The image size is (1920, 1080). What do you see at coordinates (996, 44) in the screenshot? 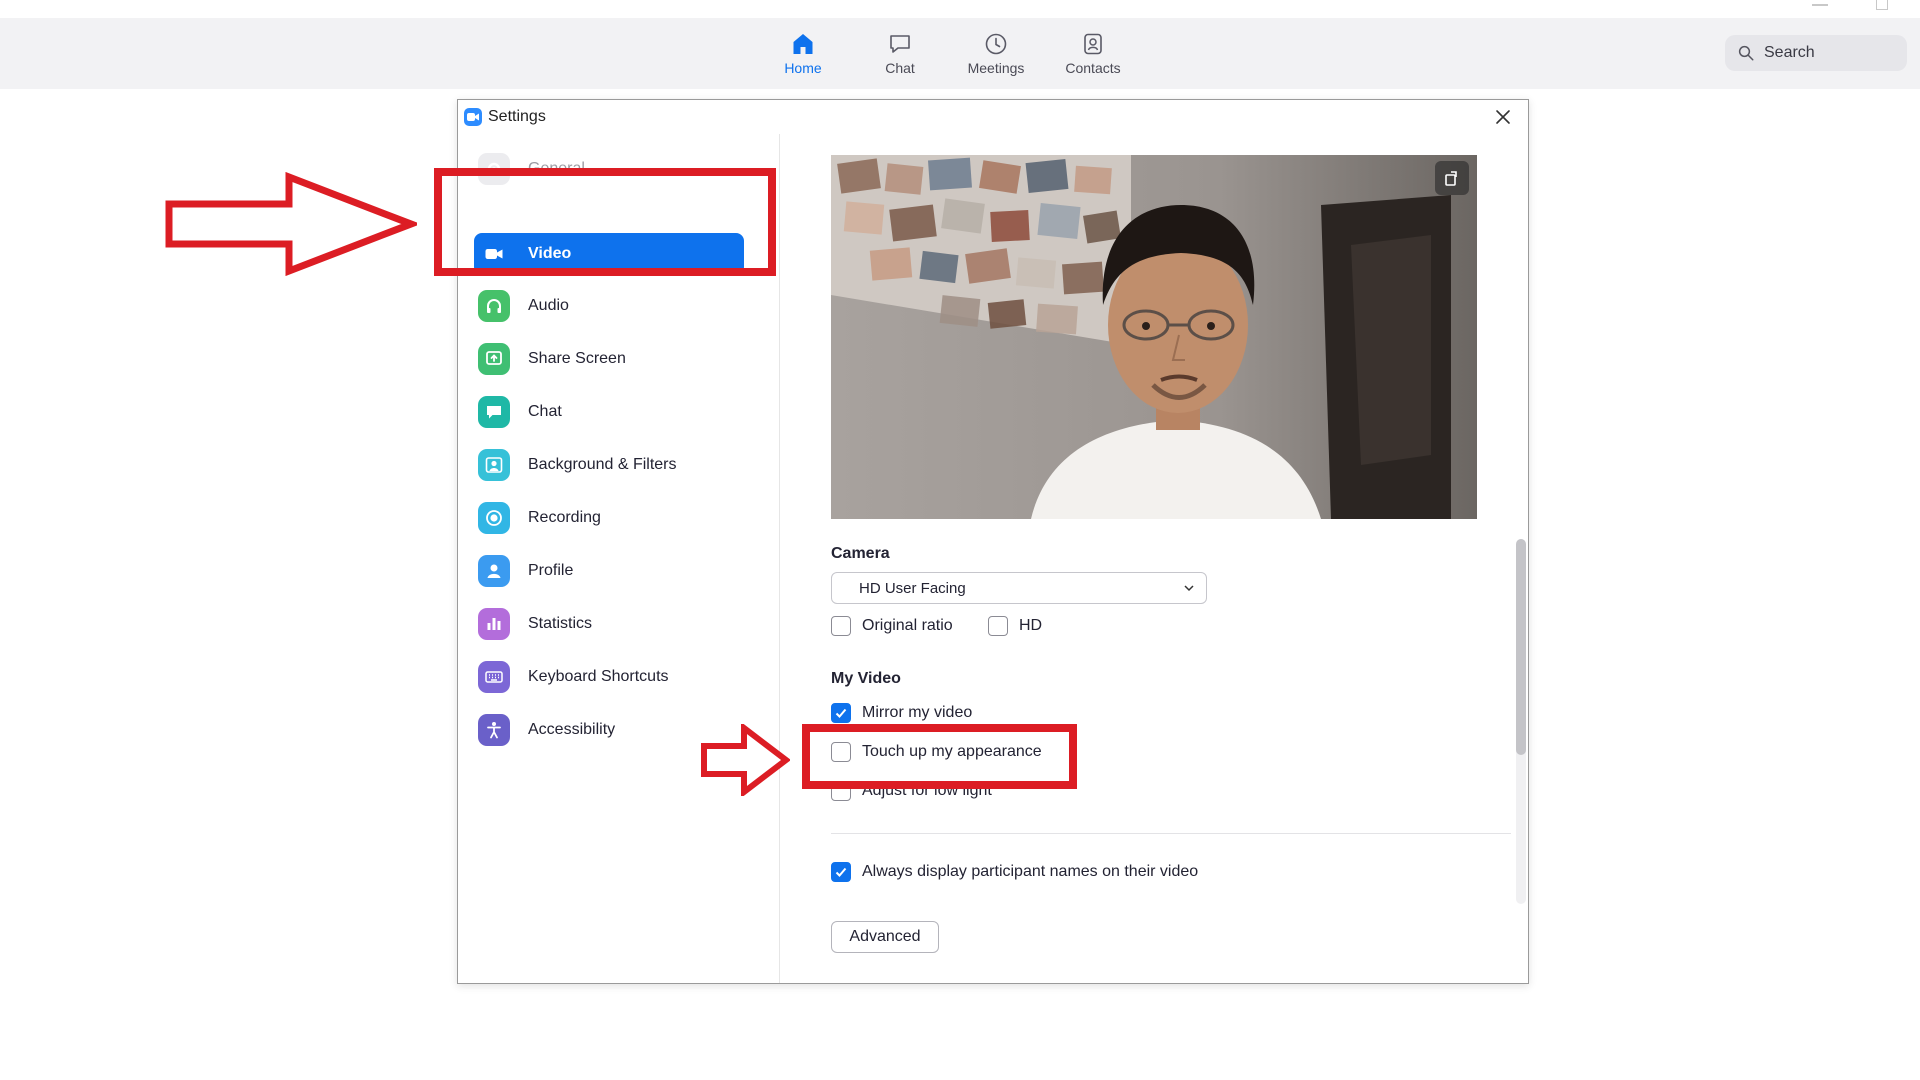
I see `clock-icon` at bounding box center [996, 44].